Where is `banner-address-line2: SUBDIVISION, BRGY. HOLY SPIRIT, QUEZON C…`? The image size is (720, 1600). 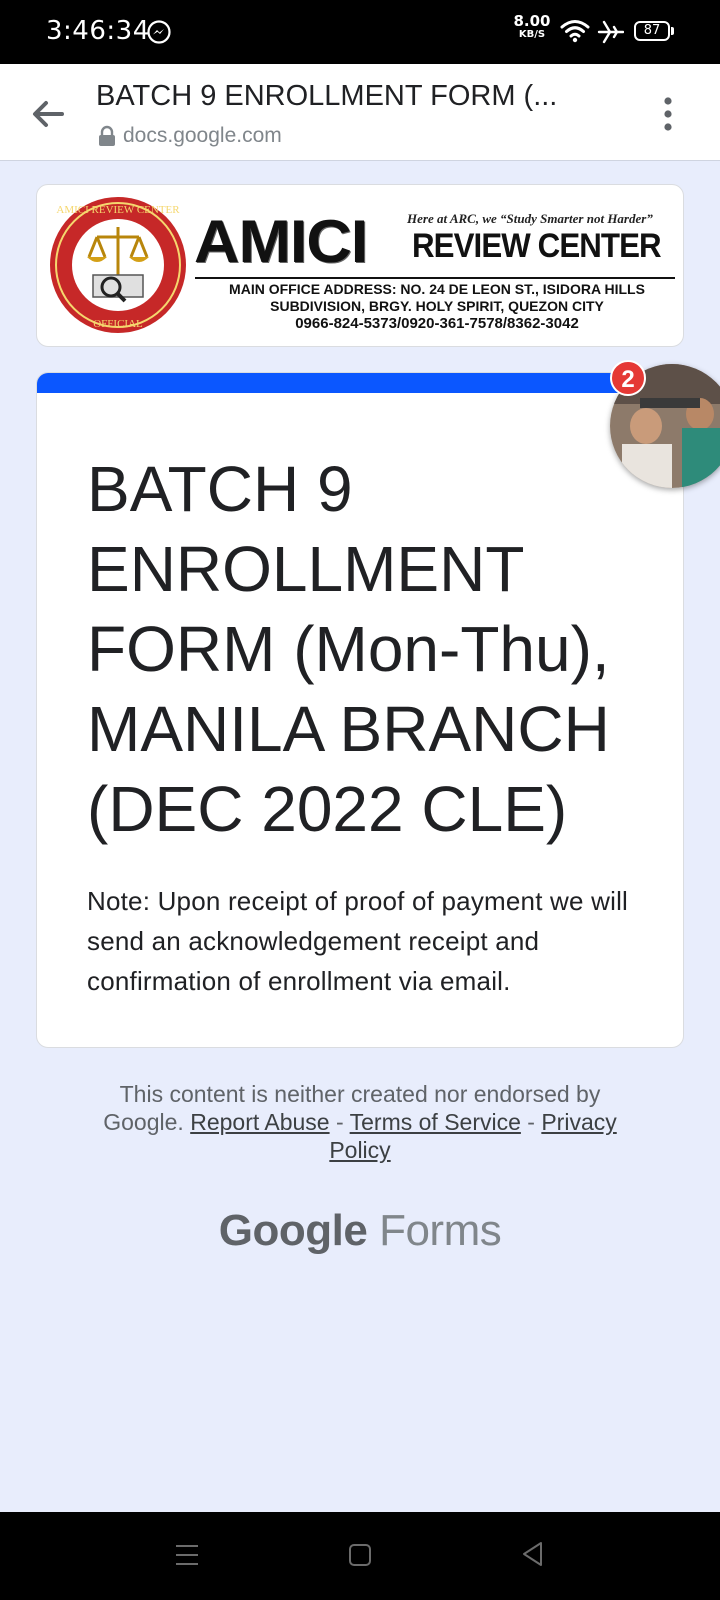 banner-address-line2: SUBDIVISION, BRGY. HOLY SPIRIT, QUEZON C… is located at coordinates (437, 306).